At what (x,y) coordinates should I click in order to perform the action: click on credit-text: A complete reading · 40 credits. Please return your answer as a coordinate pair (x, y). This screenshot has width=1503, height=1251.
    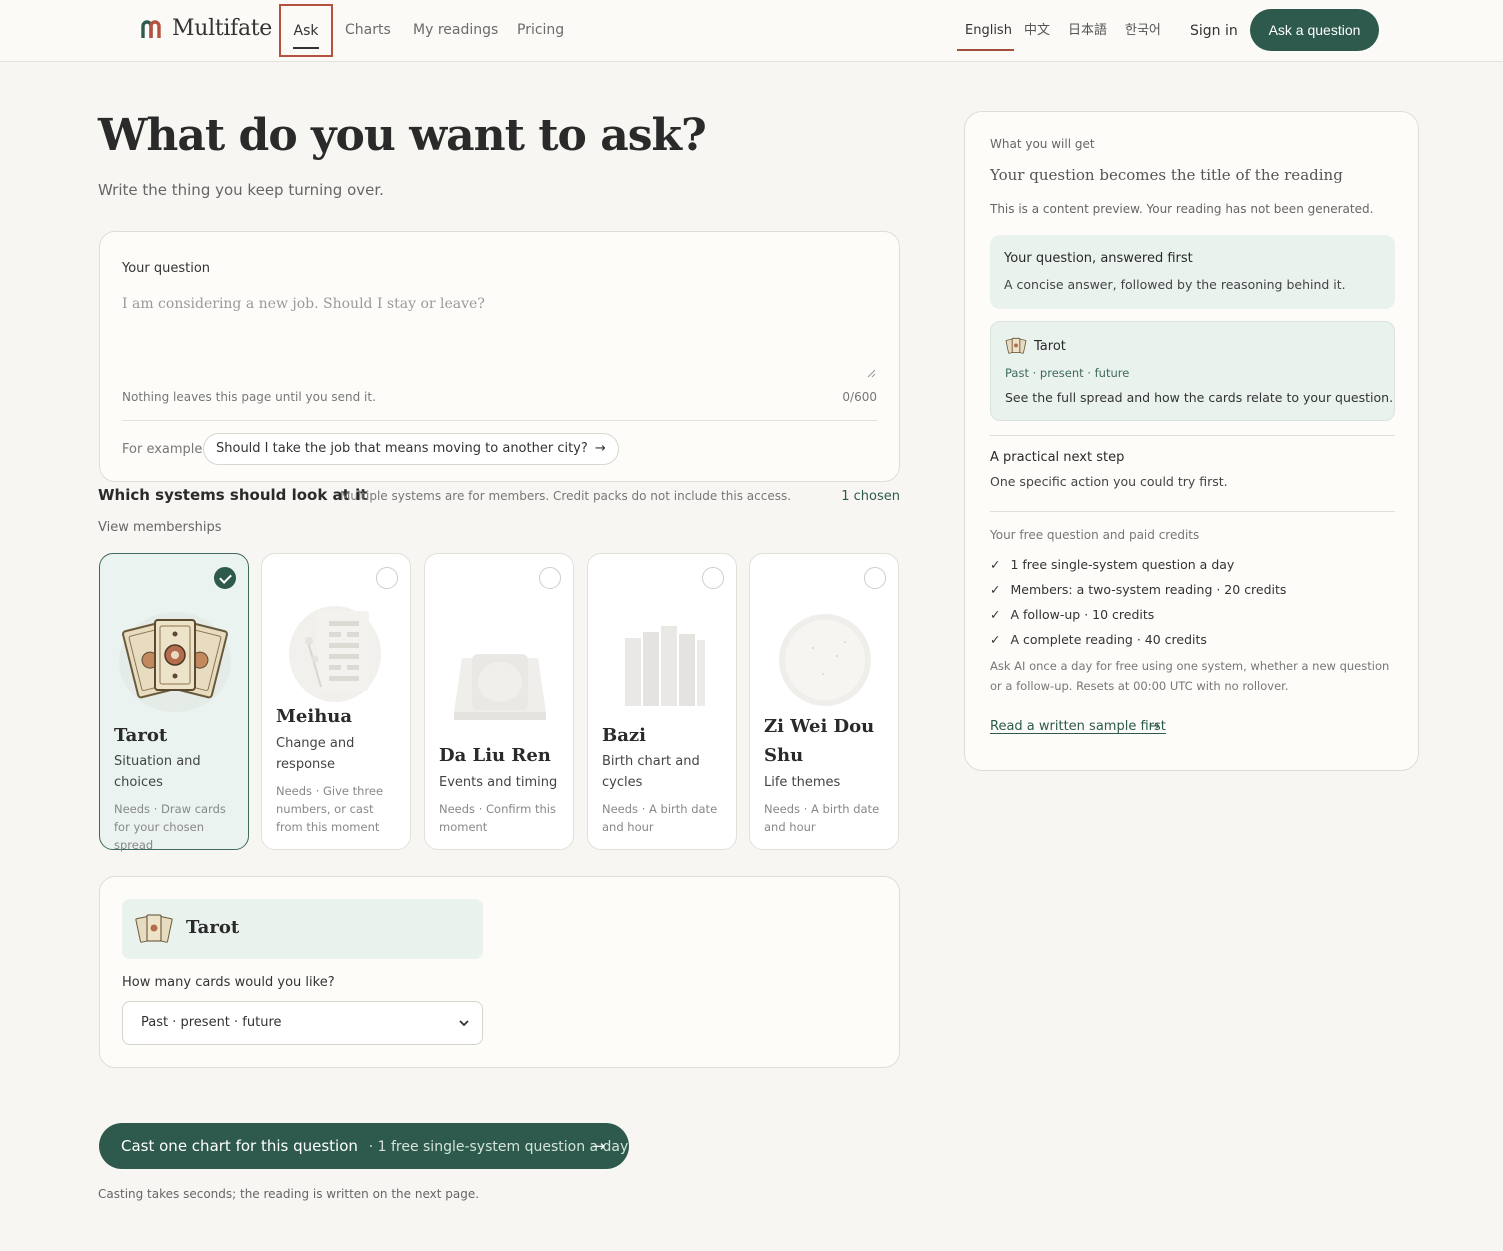
    Looking at the image, I should click on (1108, 639).